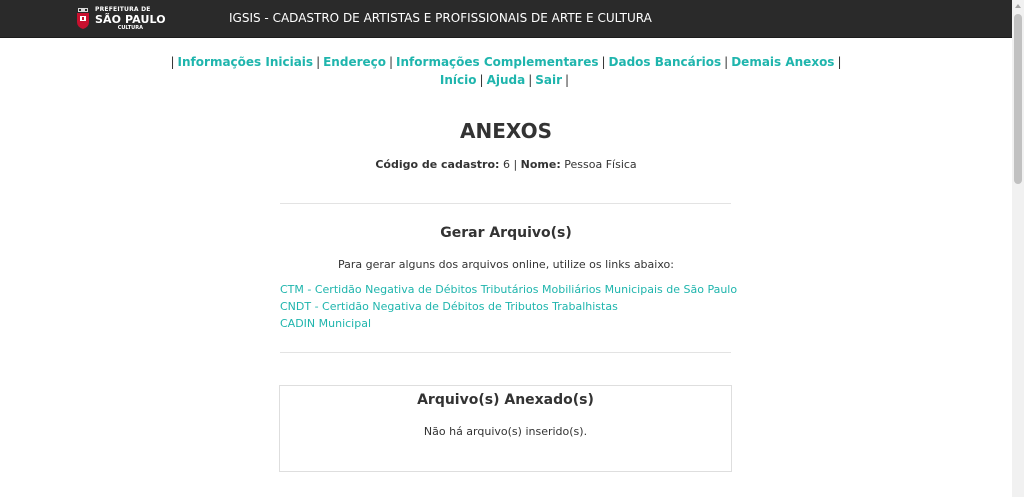  Describe the element at coordinates (548, 80) in the screenshot. I see `nav-sair: Sair` at that location.